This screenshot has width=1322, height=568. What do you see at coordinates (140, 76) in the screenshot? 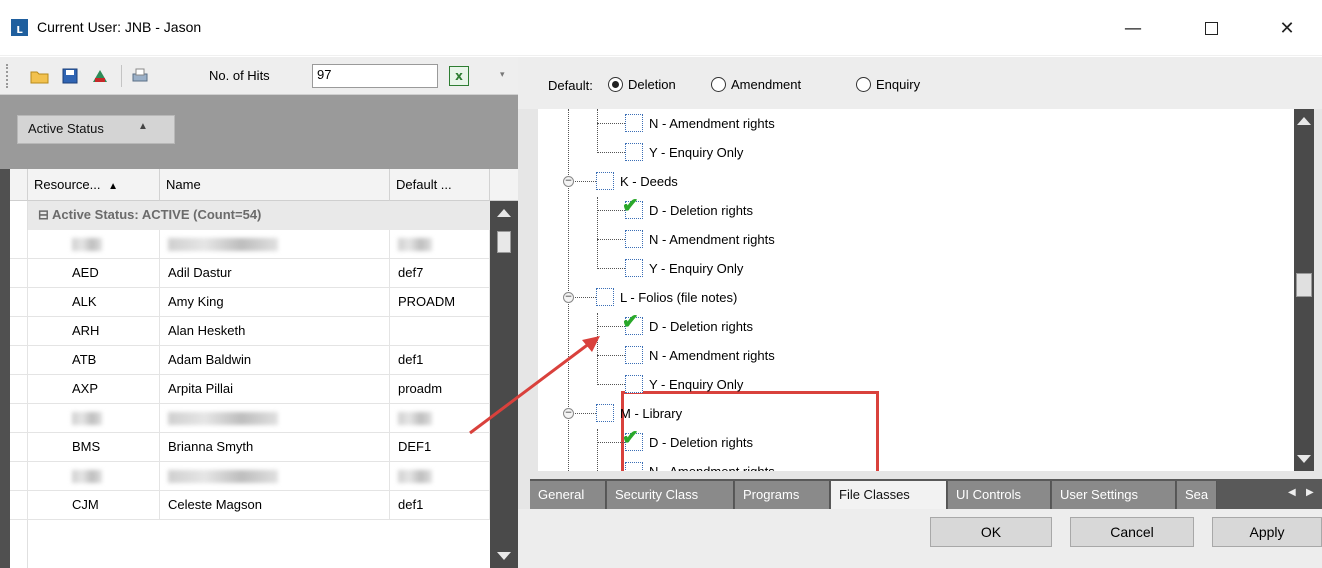
I see `print-icon` at bounding box center [140, 76].